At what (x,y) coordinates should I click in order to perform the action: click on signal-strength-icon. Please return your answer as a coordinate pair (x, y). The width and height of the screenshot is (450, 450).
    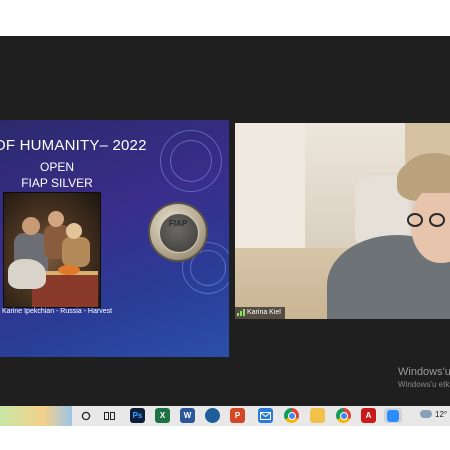
    Looking at the image, I should click on (241, 312).